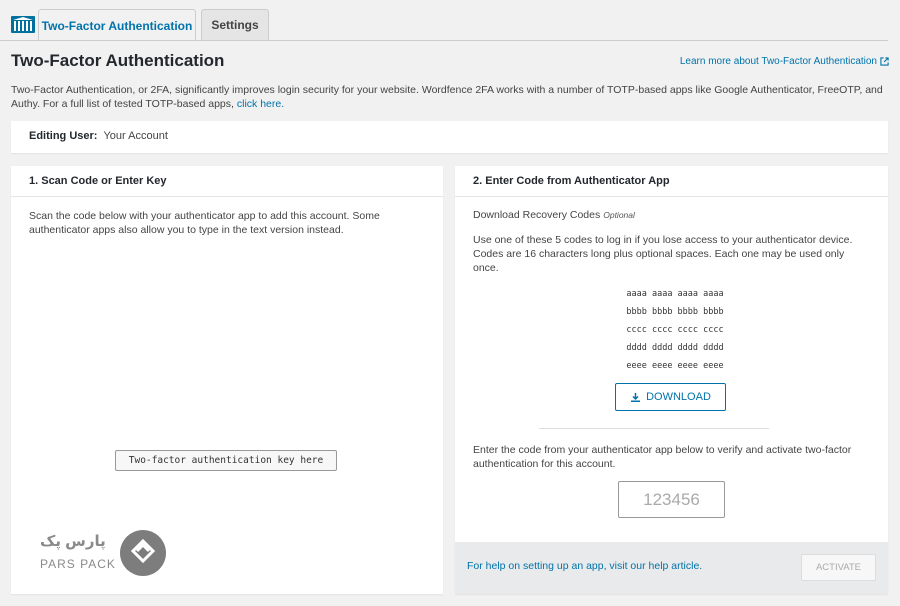 This screenshot has height=606, width=900. Describe the element at coordinates (675, 366) in the screenshot. I see `recovery-code: eeee eeee eeee eeee` at that location.